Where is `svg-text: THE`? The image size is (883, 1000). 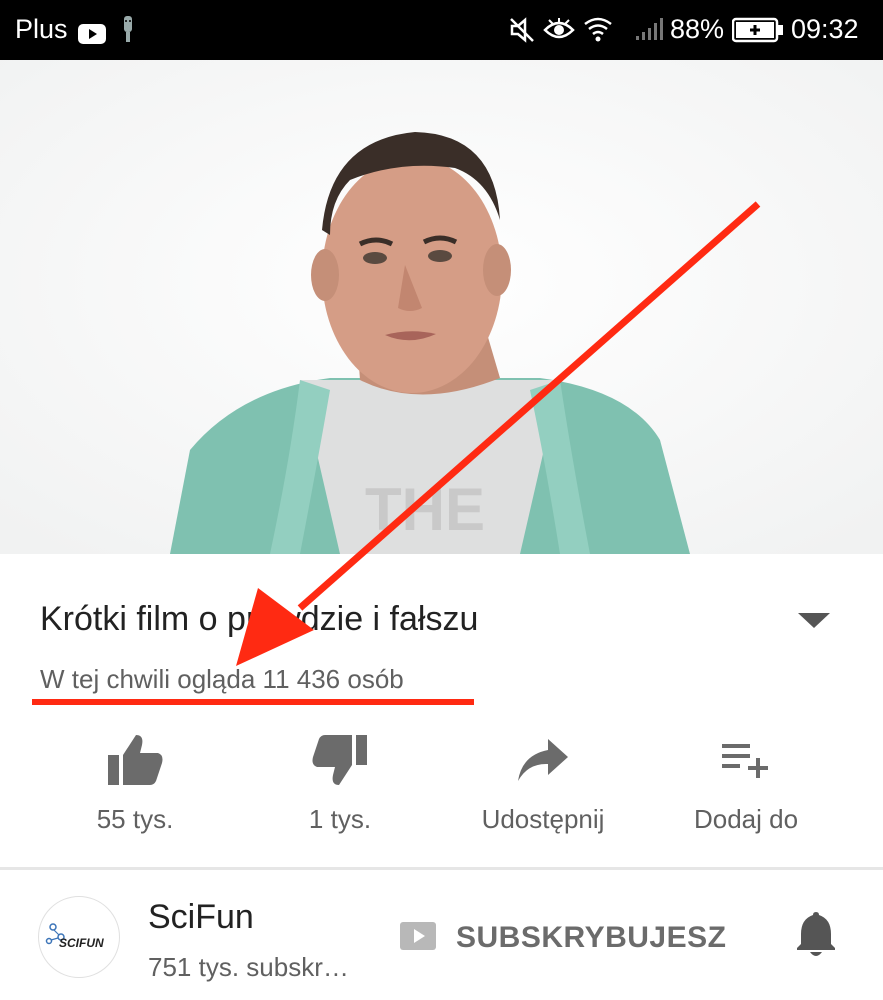
svg-text: THE is located at coordinates (425, 509).